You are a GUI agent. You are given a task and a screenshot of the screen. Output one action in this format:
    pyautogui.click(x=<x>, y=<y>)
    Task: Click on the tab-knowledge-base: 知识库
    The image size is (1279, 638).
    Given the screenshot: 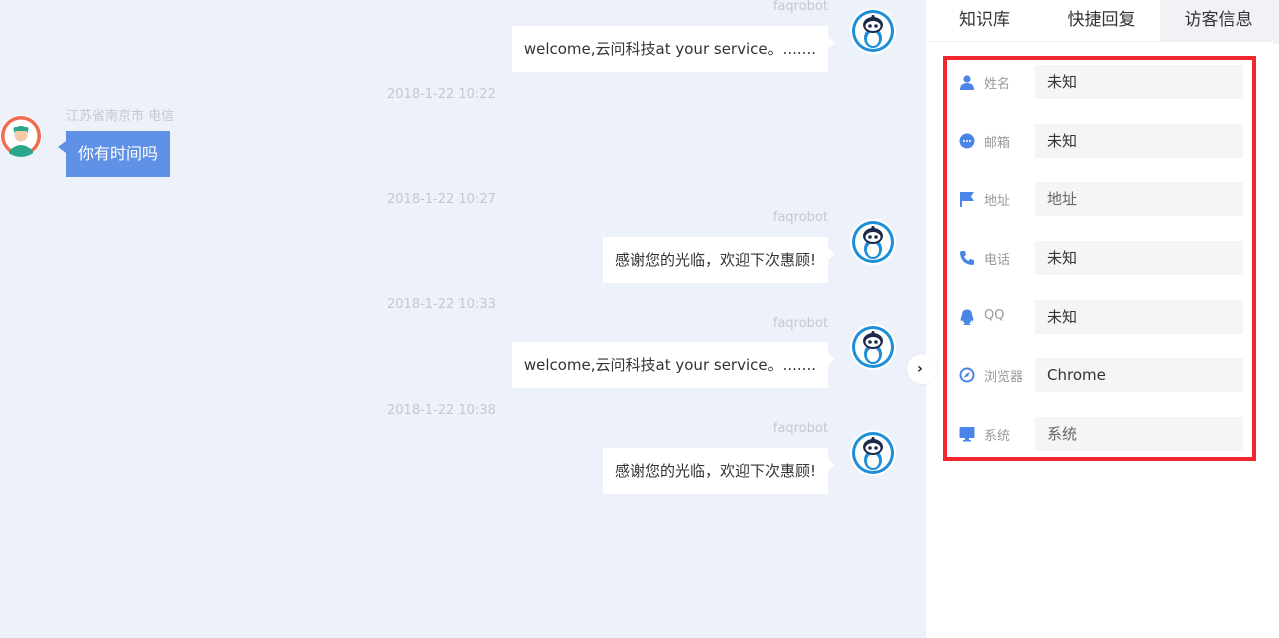 What is the action you would take?
    pyautogui.click(x=984, y=20)
    